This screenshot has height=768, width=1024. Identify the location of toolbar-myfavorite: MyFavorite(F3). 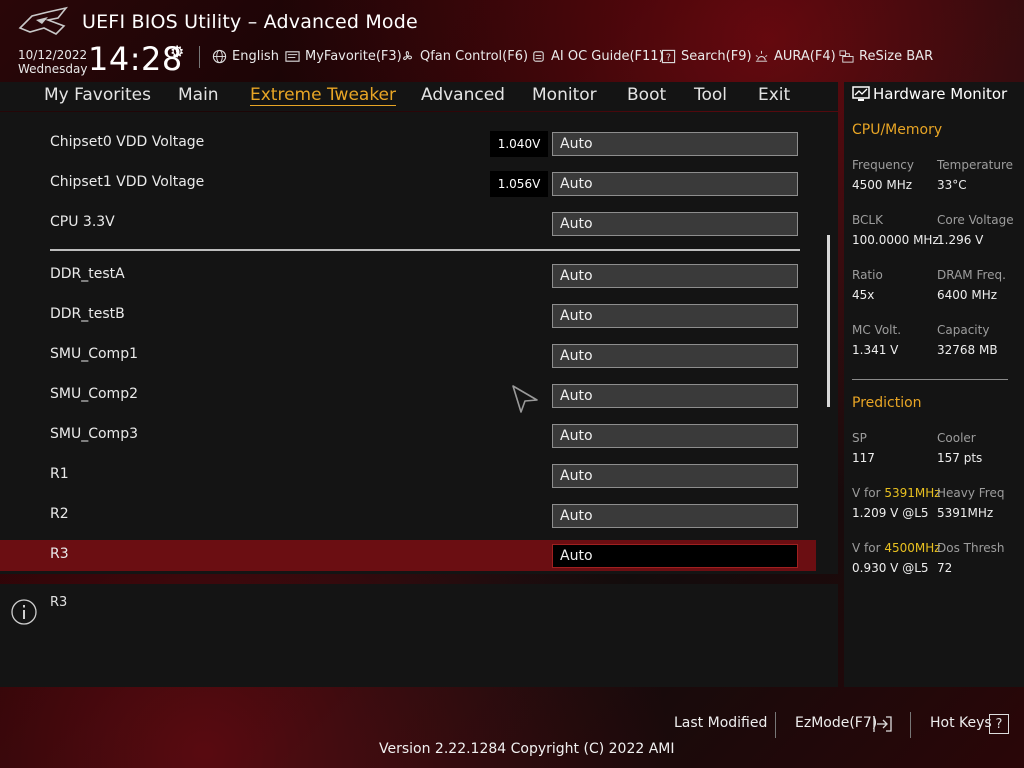
(343, 56).